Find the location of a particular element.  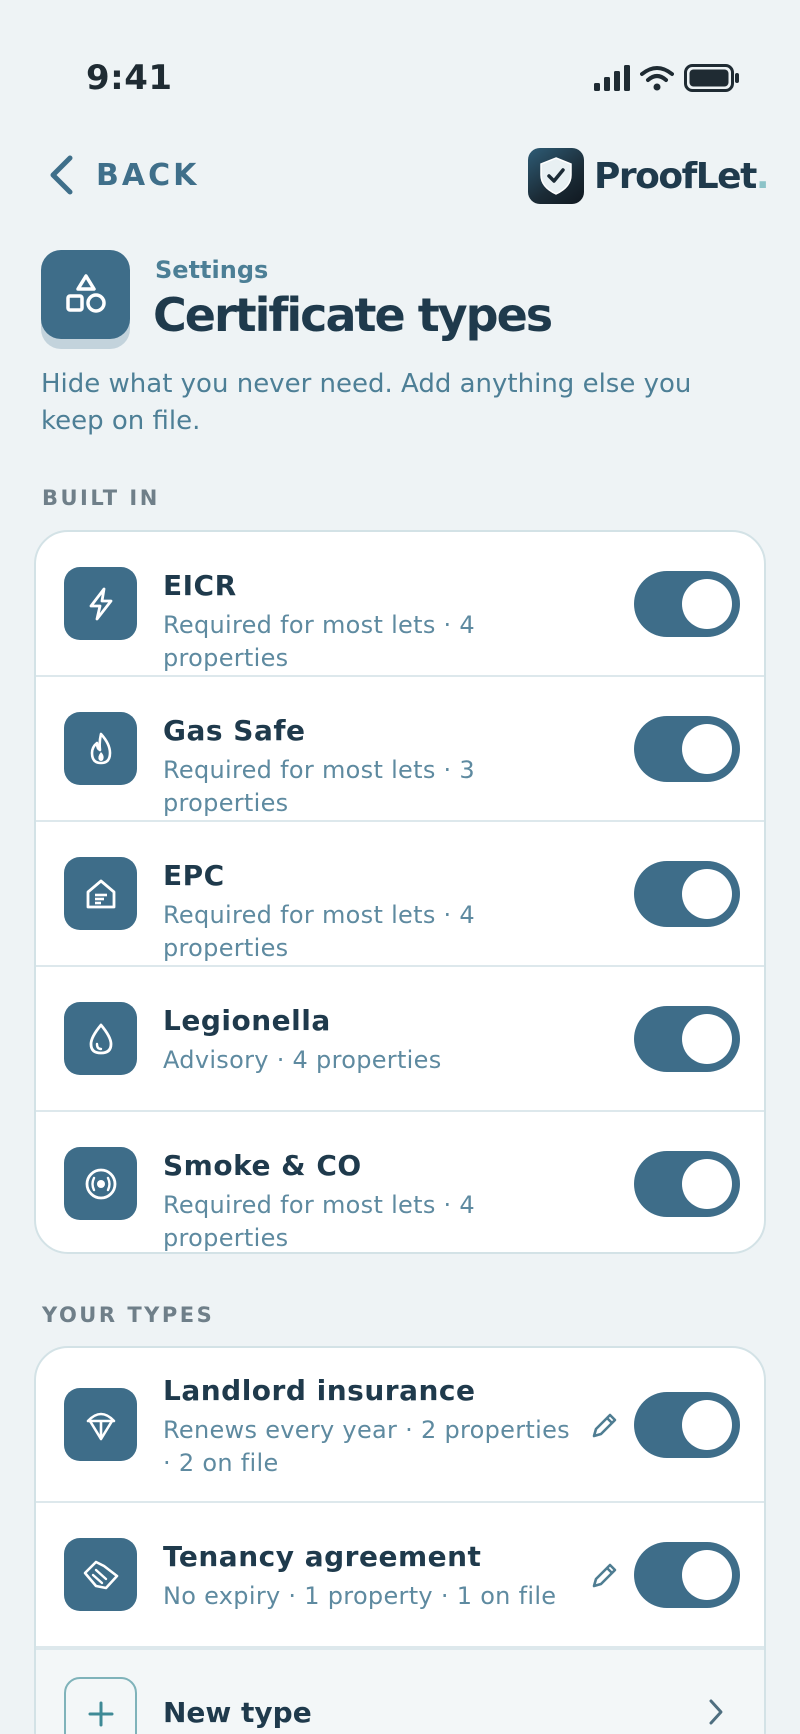

item-subtitle: No expiry · 1 property · 1 on file is located at coordinates (360, 1596).